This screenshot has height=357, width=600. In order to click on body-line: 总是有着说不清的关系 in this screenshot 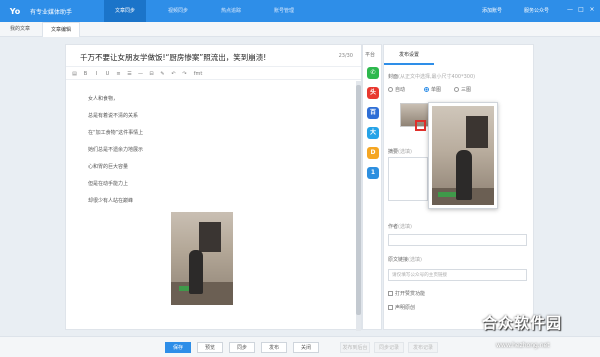, I will do `click(113, 116)`.